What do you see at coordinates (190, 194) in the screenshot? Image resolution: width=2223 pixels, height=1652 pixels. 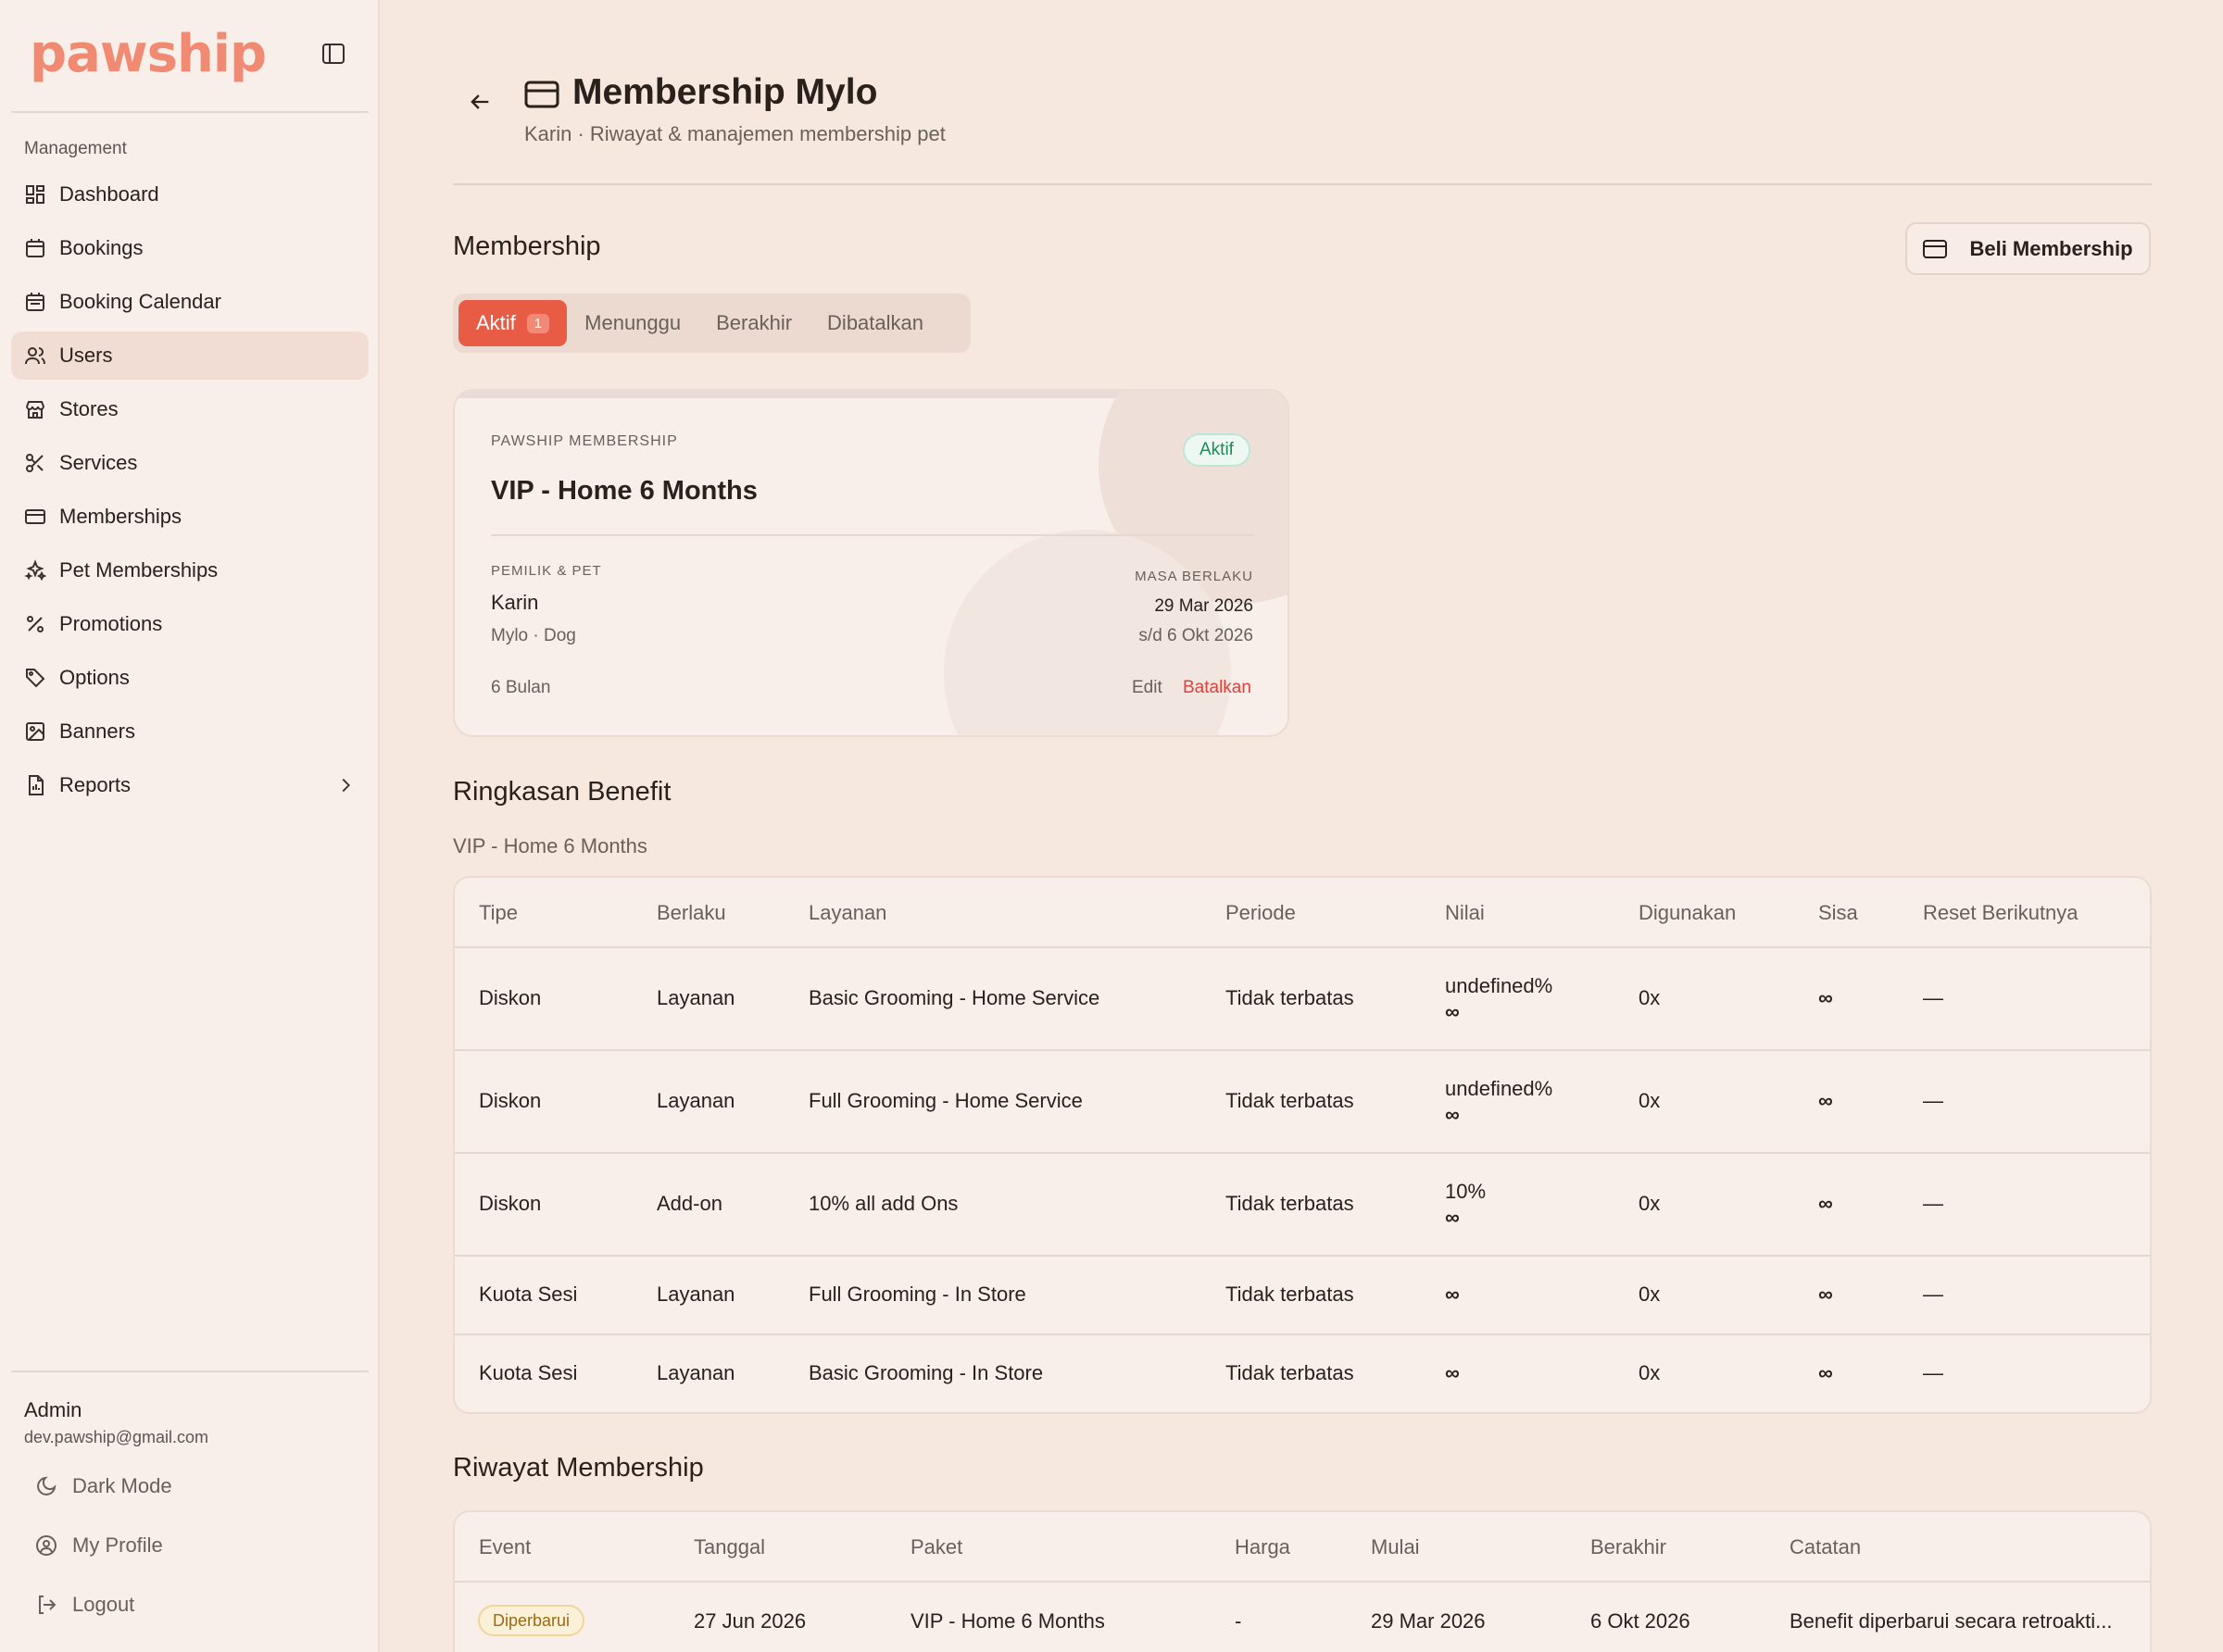 I see `sidebar-item-dashboard: Dashboard` at bounding box center [190, 194].